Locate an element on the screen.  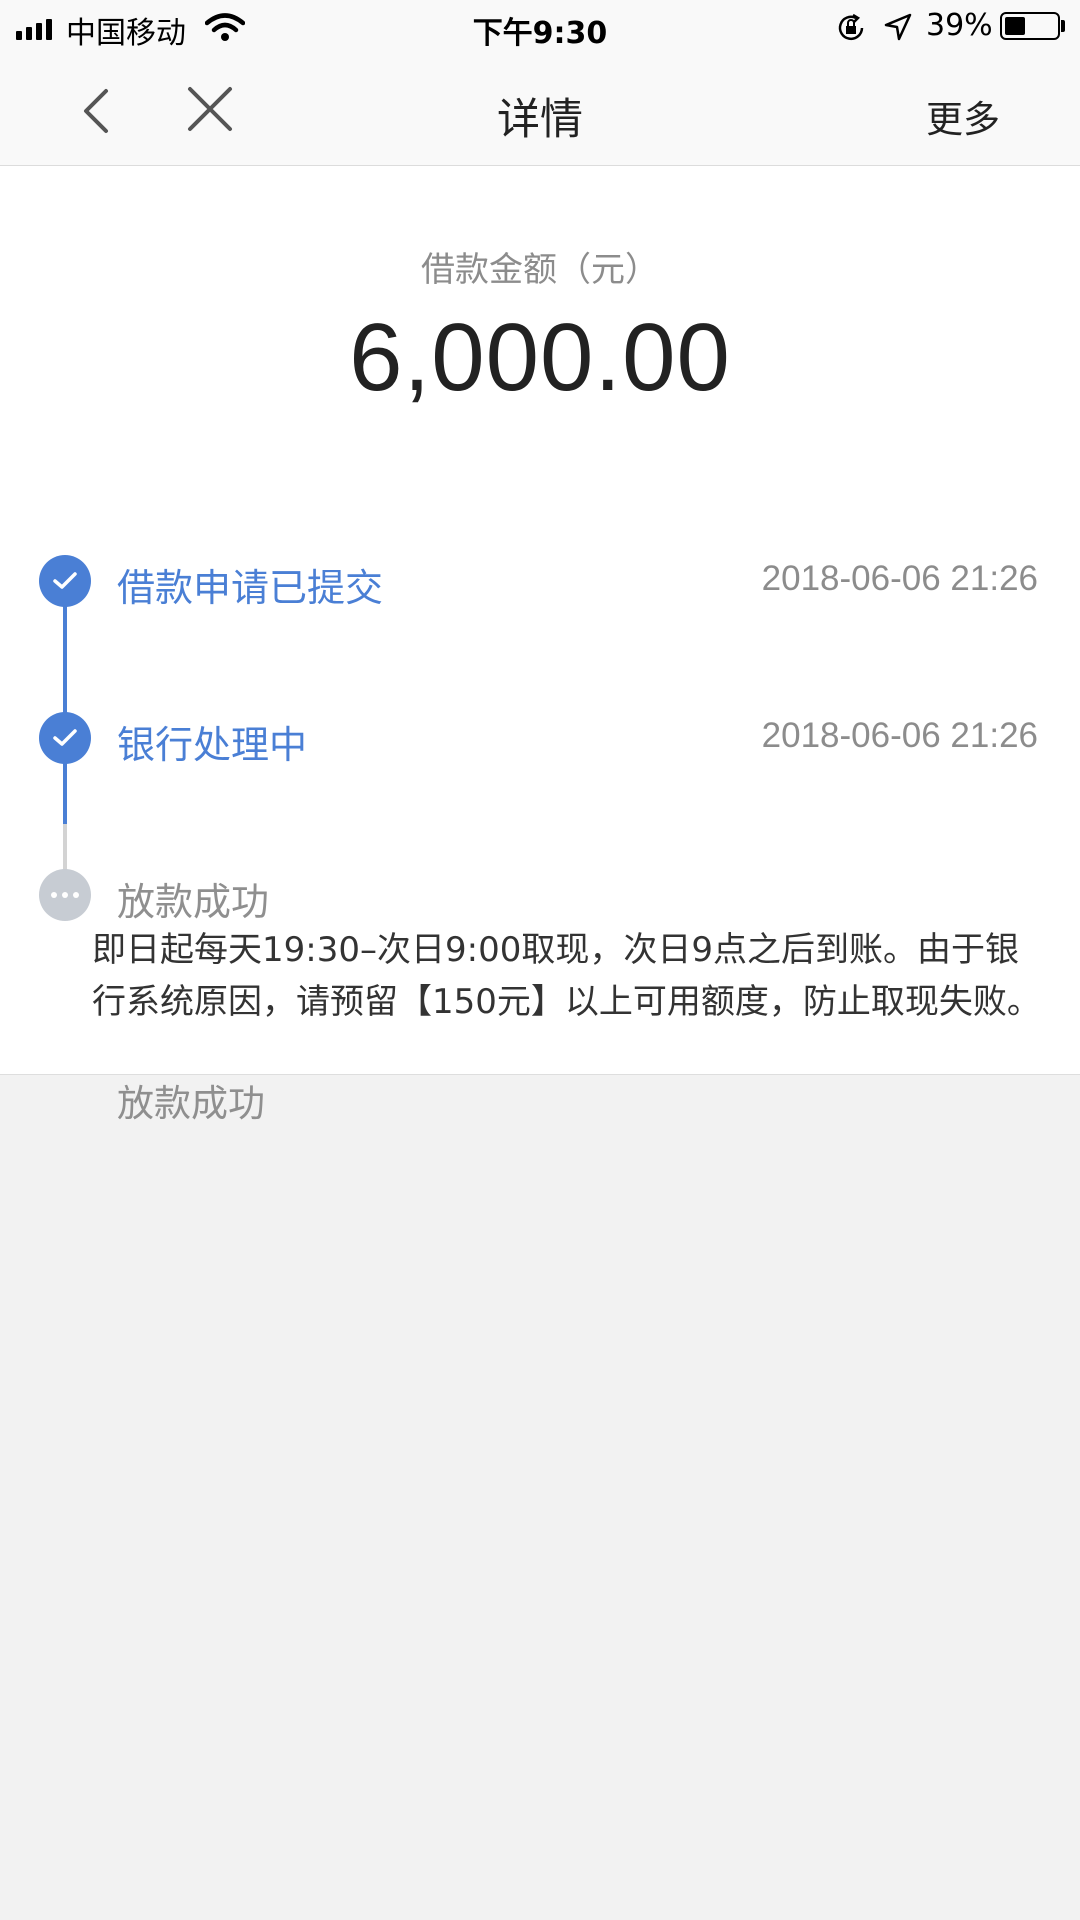
clock-time: 下午9:30 is located at coordinates (540, 33).